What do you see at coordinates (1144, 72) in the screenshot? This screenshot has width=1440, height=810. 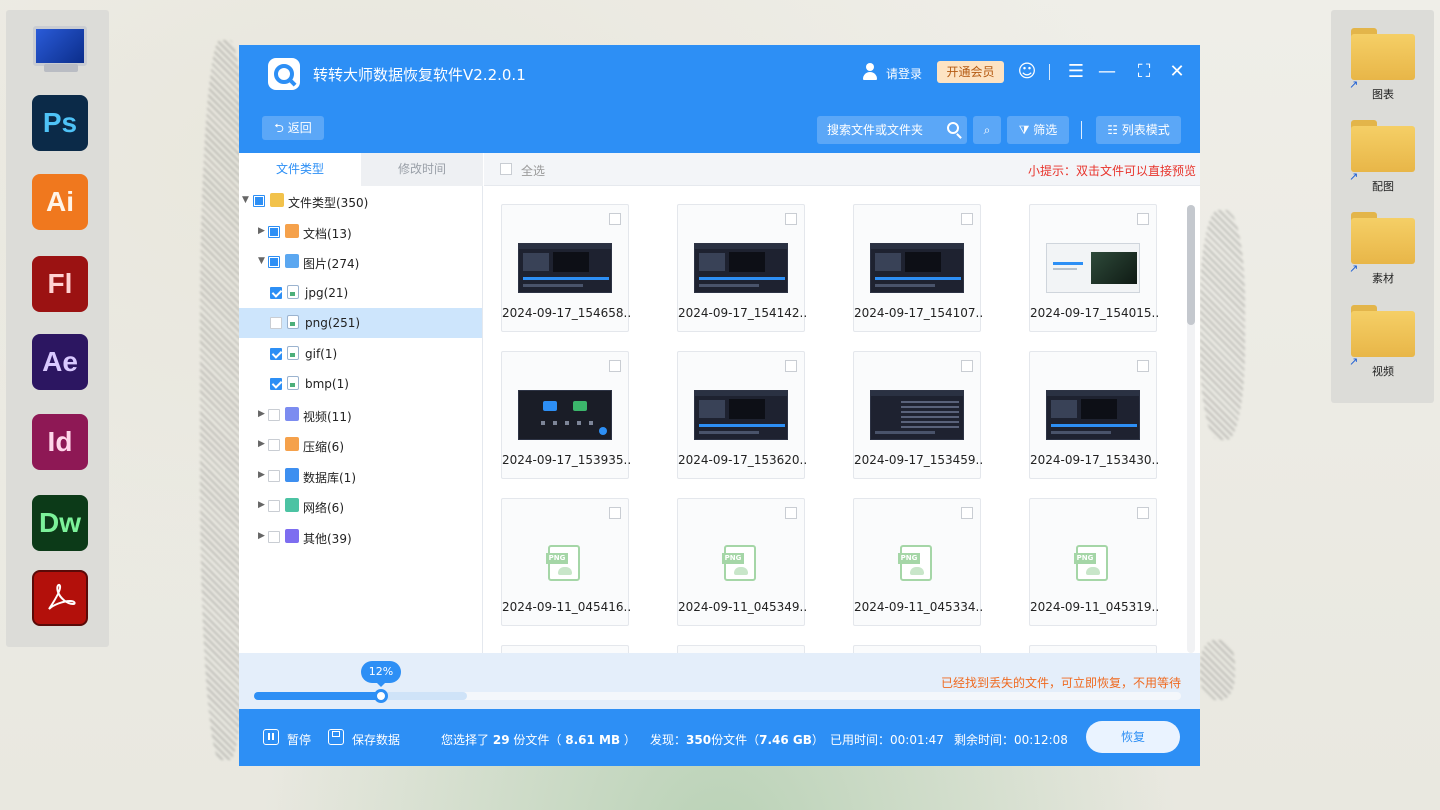 I see `maximize-icon: ⛶` at bounding box center [1144, 72].